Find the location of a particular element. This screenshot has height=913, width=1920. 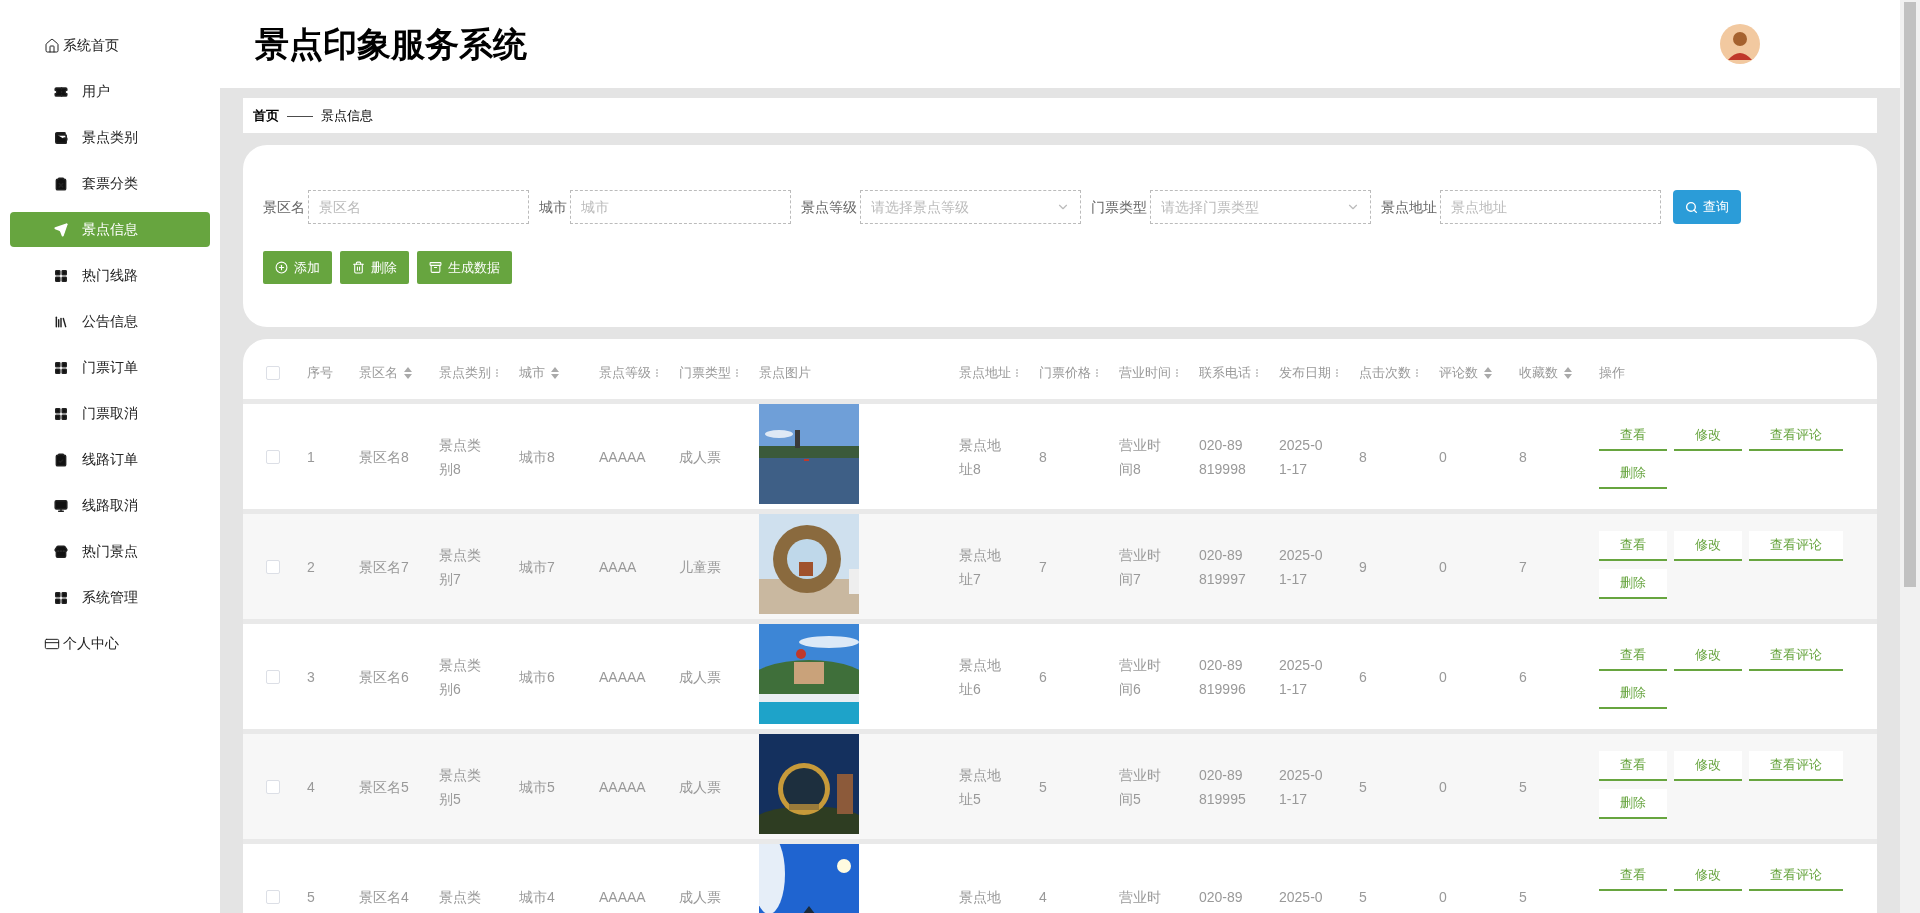

scrollbar-thumb is located at coordinates (1910, 294).